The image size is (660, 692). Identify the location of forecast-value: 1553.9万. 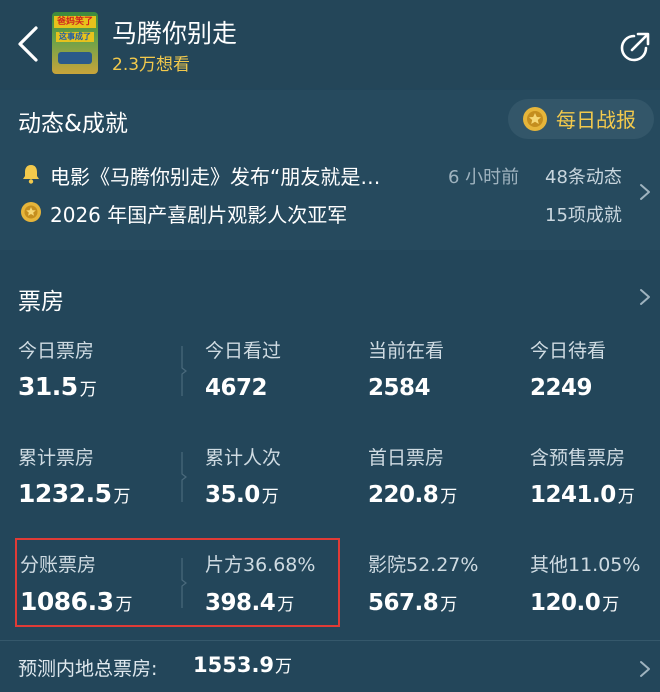
(243, 665).